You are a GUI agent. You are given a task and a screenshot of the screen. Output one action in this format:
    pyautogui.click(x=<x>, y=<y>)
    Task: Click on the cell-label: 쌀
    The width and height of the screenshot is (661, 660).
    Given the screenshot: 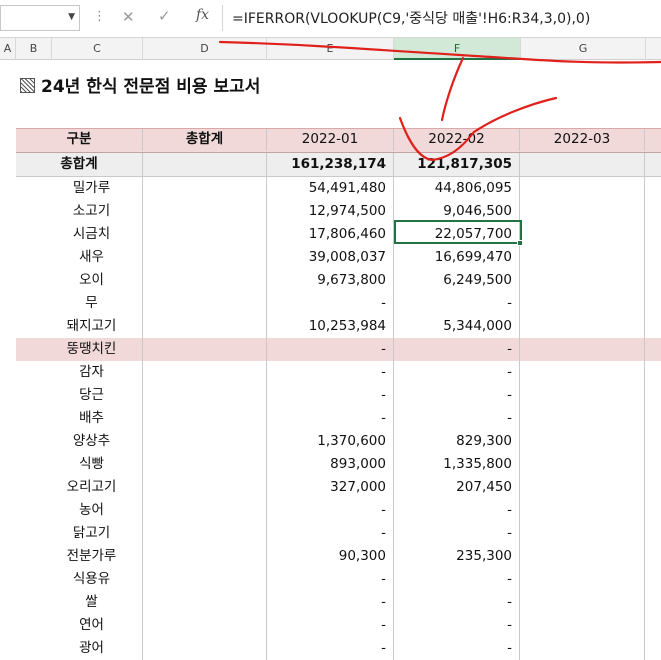 What is the action you would take?
    pyautogui.click(x=79, y=602)
    